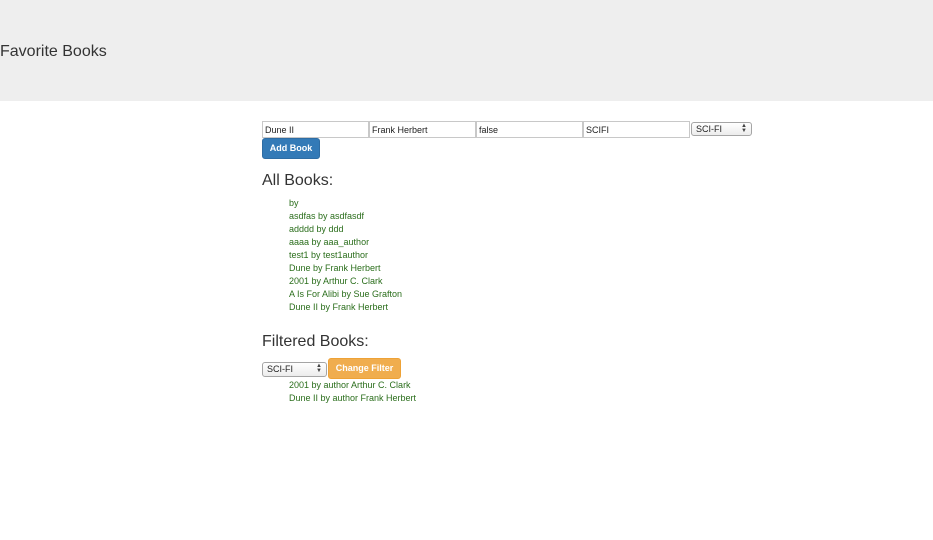  What do you see at coordinates (298, 180) in the screenshot?
I see `all-books-heading: All Books:` at bounding box center [298, 180].